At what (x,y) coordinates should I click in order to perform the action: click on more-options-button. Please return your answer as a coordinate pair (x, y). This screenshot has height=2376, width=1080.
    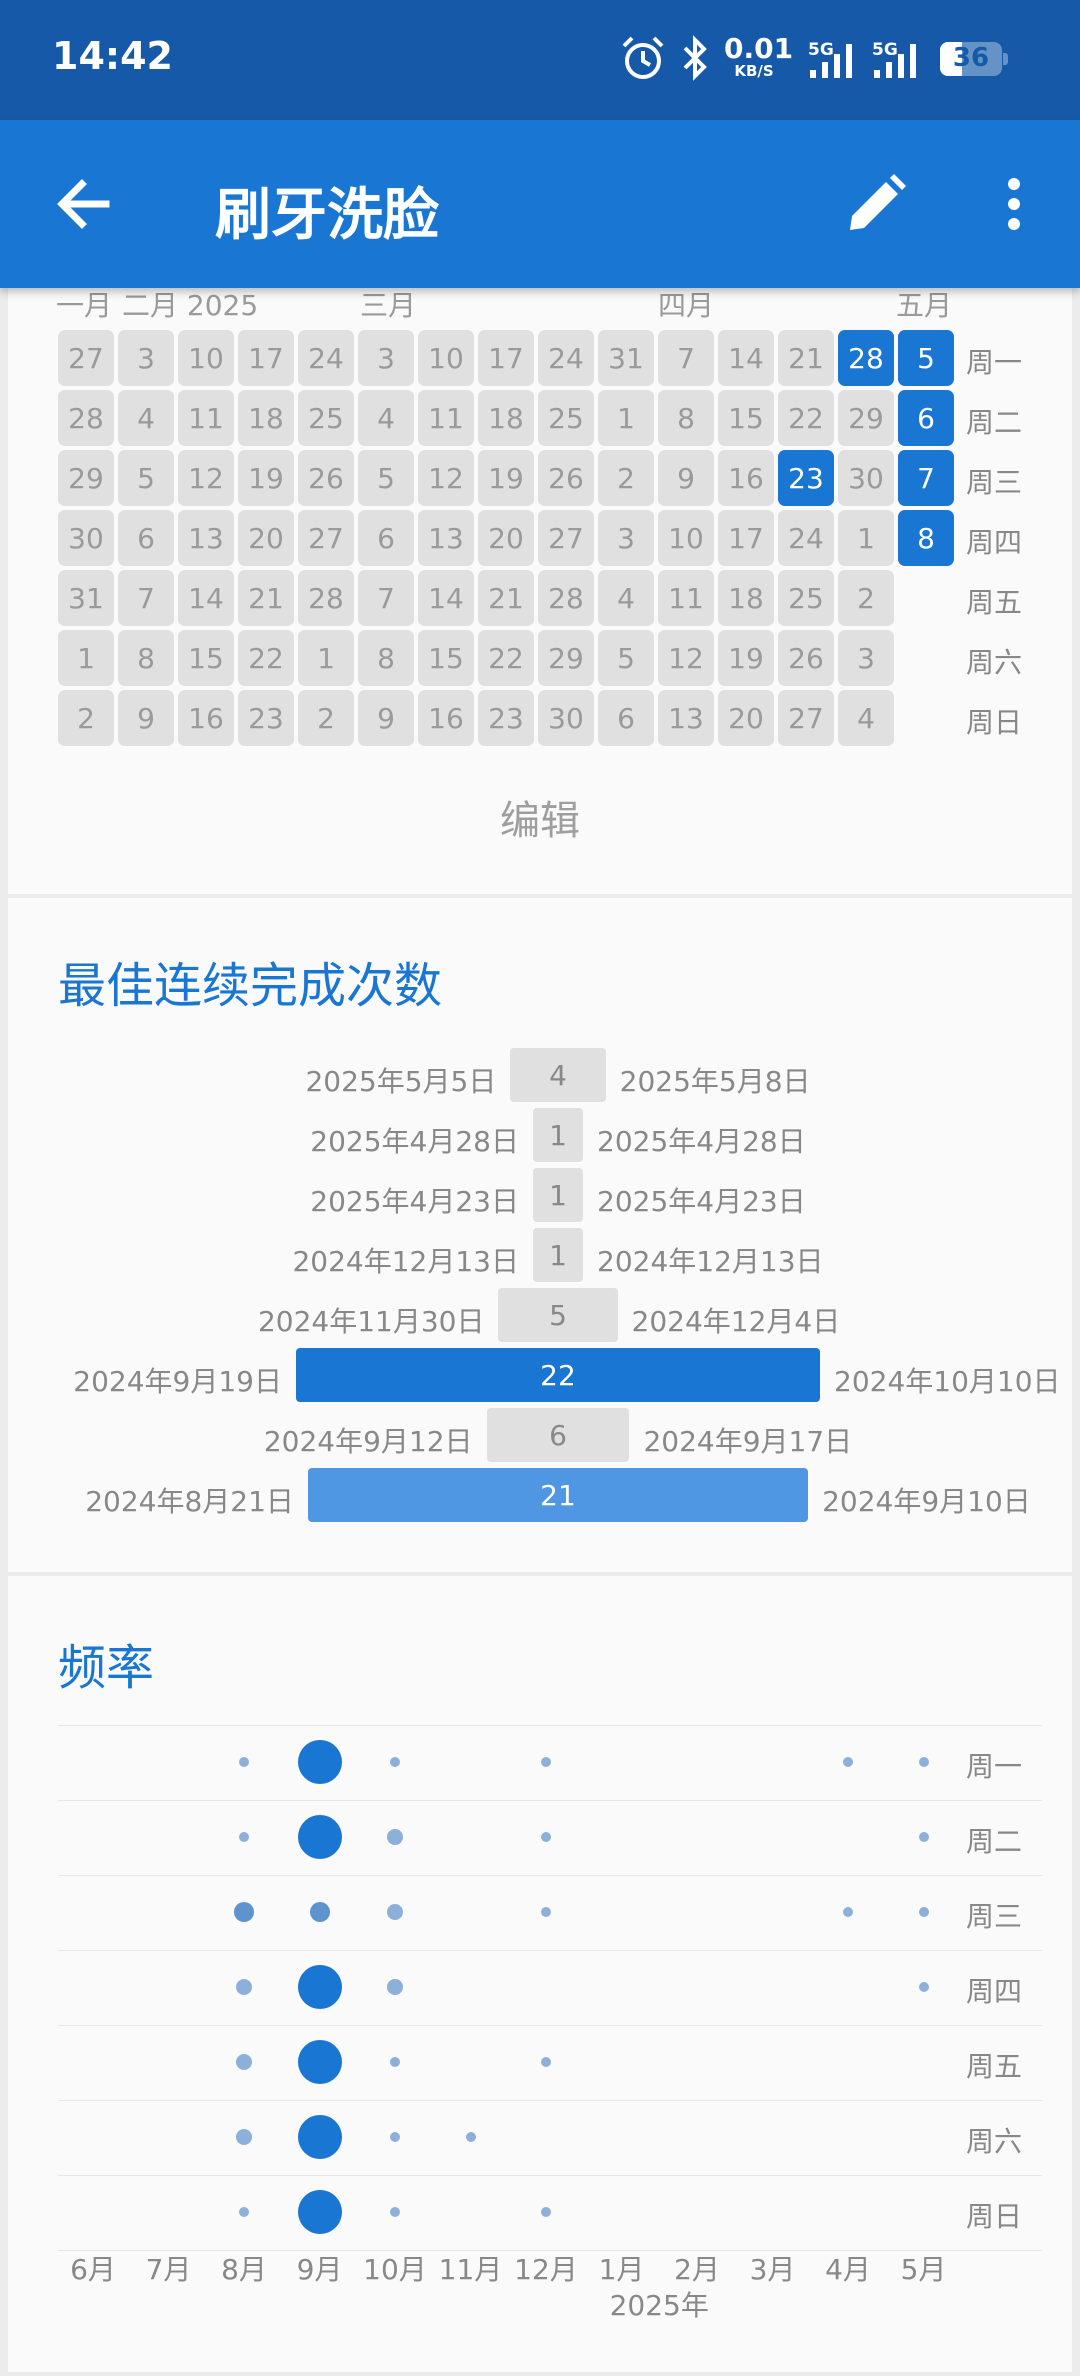
    Looking at the image, I should click on (1004, 204).